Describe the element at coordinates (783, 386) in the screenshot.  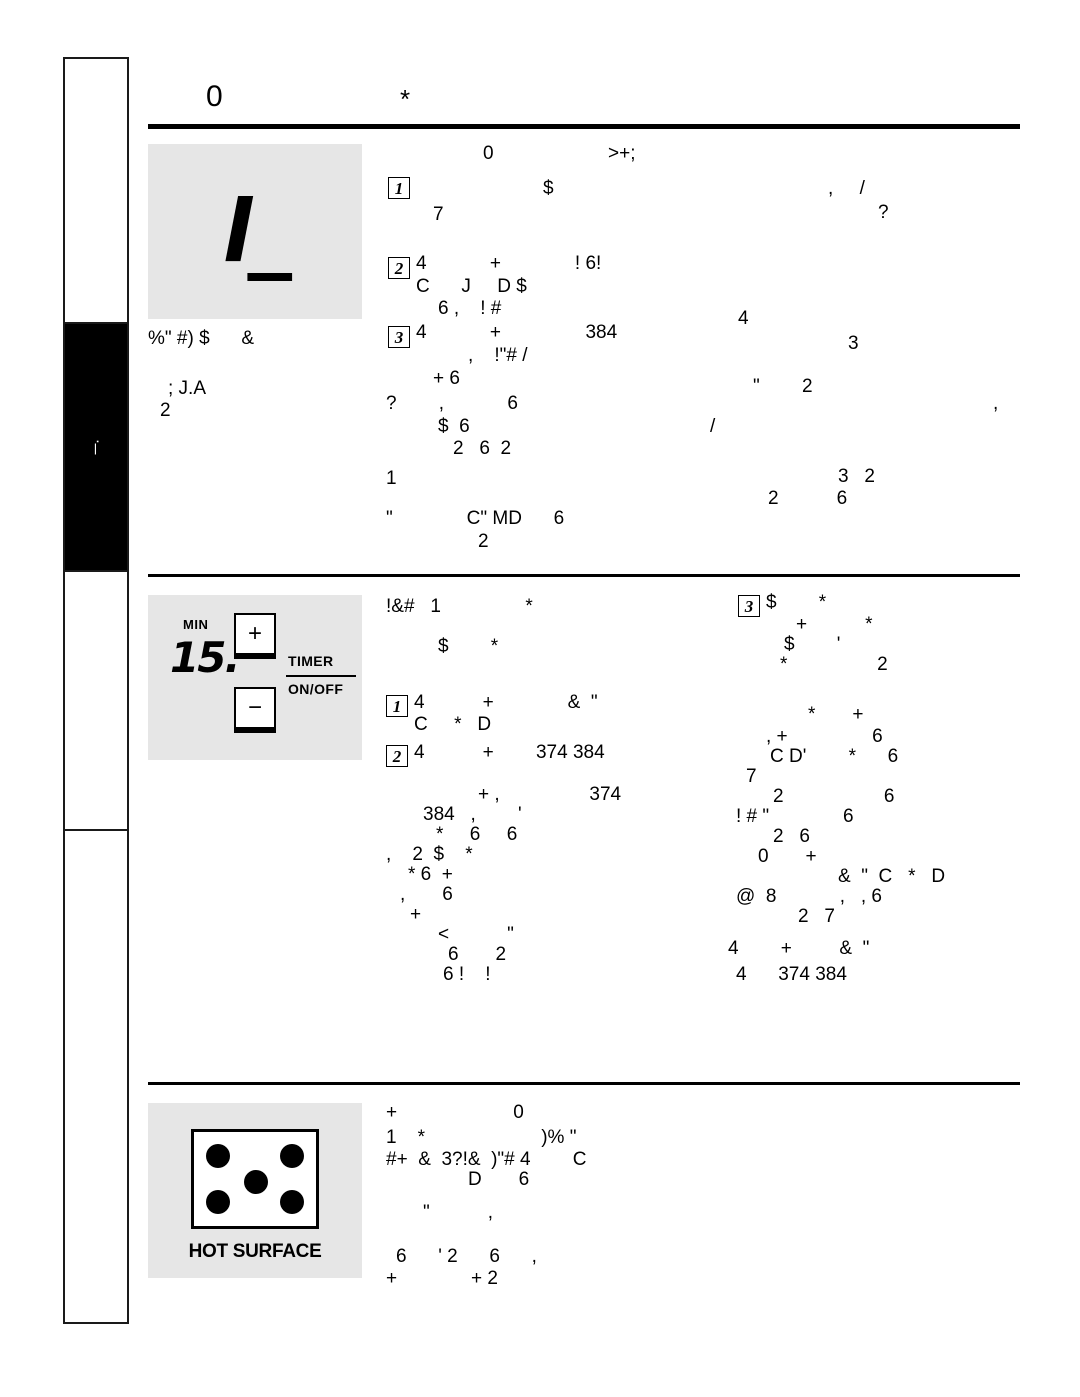
I see `body-text-line: " 2` at that location.